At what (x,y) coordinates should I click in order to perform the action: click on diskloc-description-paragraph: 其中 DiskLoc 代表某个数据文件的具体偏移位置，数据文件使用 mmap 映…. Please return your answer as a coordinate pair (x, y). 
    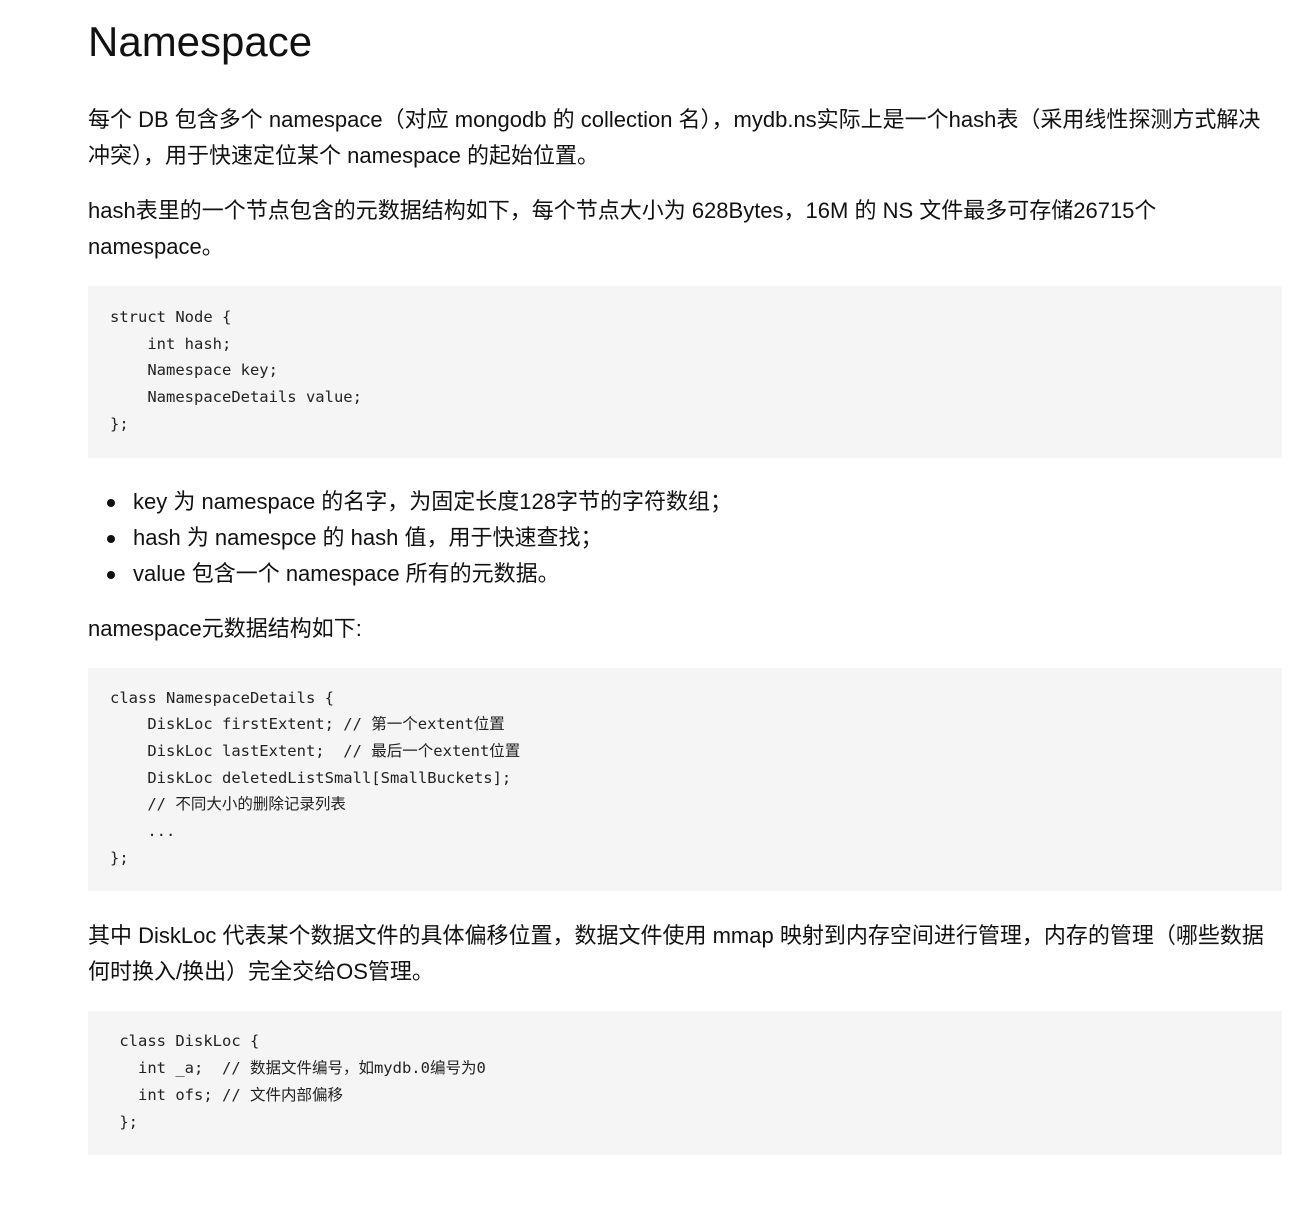
    Looking at the image, I should click on (676, 954).